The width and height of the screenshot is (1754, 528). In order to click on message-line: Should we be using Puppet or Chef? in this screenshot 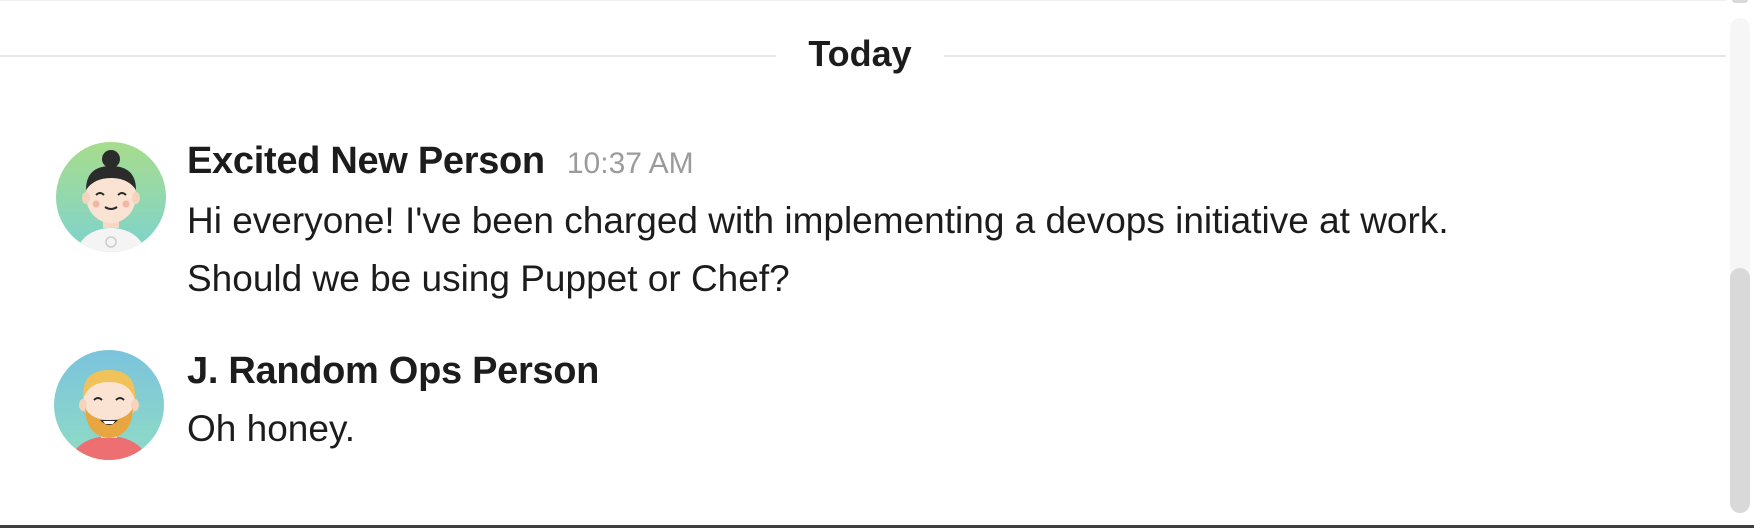, I will do `click(488, 278)`.